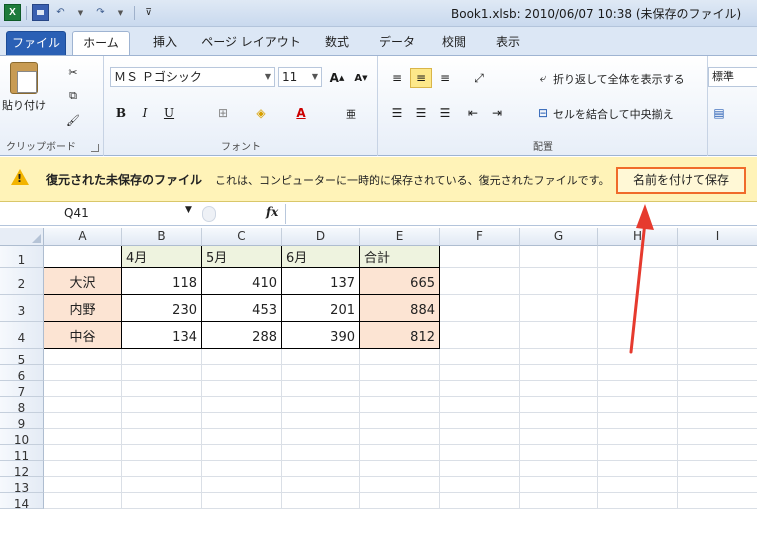  What do you see at coordinates (559, 437) in the screenshot?
I see `cell-G10` at bounding box center [559, 437].